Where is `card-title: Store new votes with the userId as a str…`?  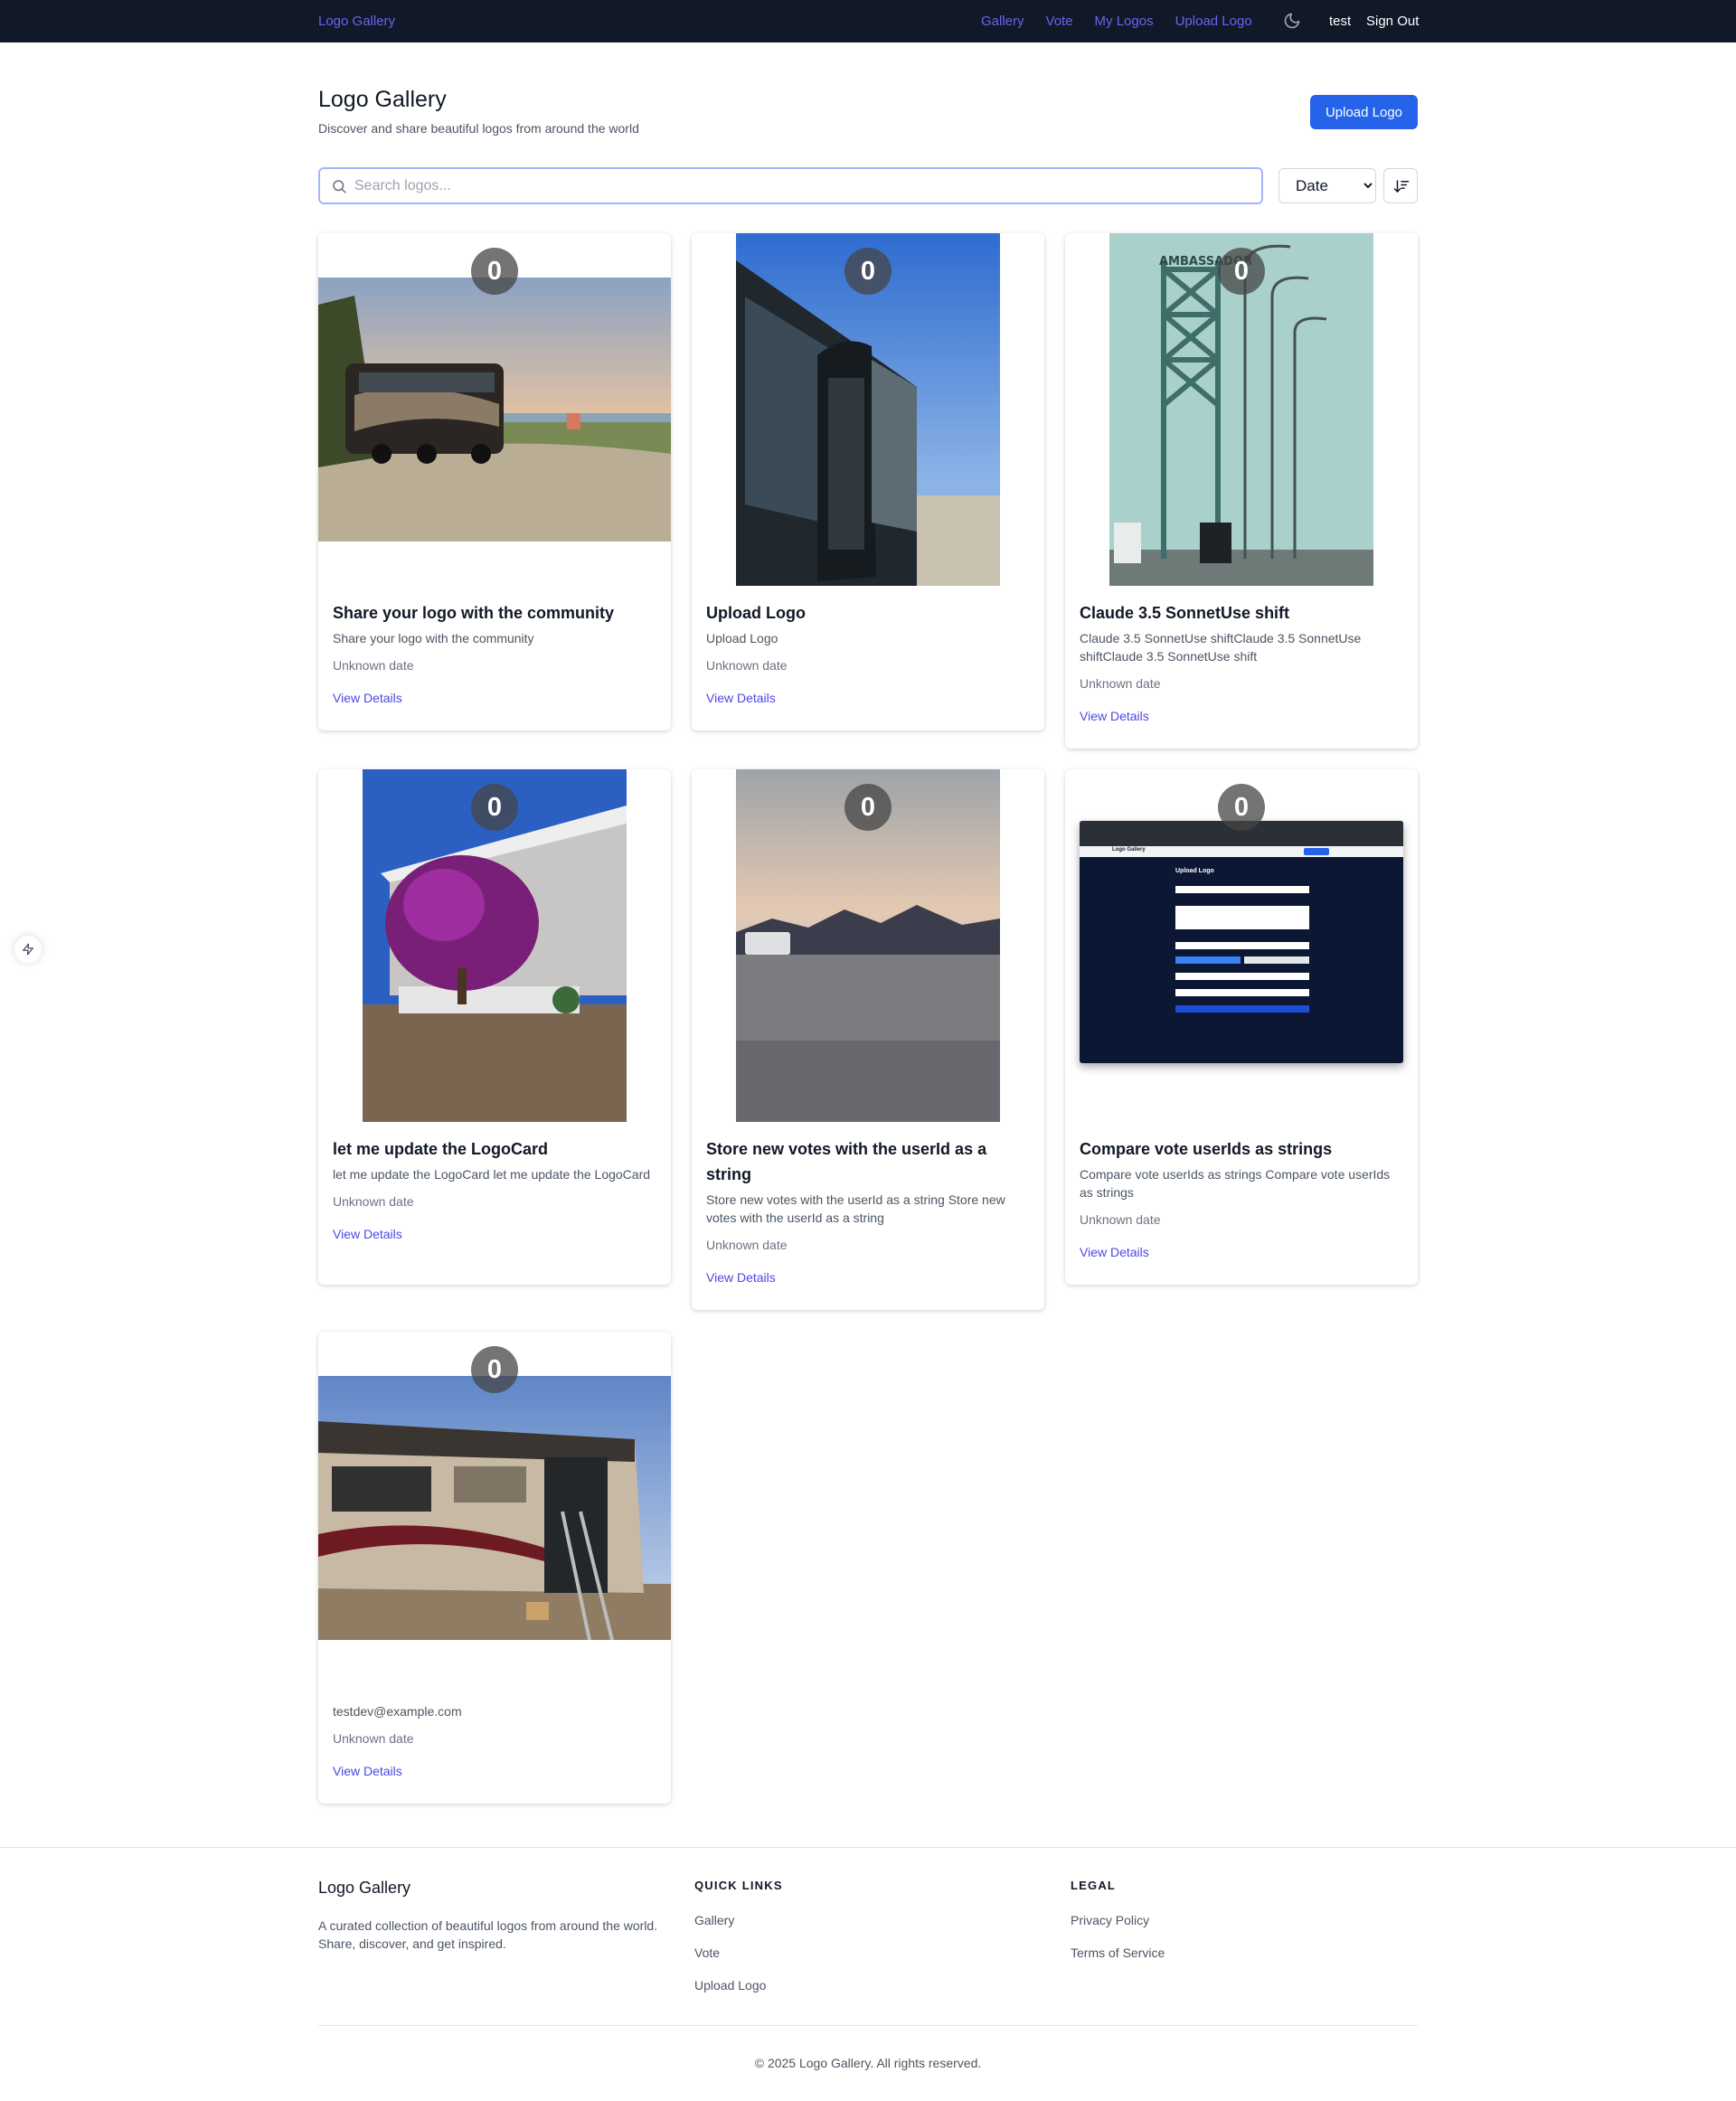 card-title: Store new votes with the userId as a str… is located at coordinates (847, 1162).